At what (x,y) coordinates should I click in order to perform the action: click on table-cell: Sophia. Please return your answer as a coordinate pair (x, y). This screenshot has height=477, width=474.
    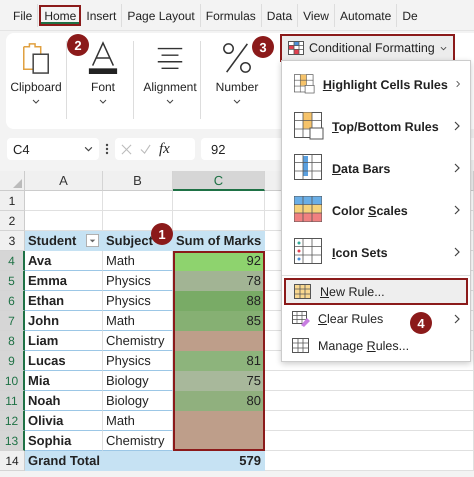
    Looking at the image, I should click on (50, 440).